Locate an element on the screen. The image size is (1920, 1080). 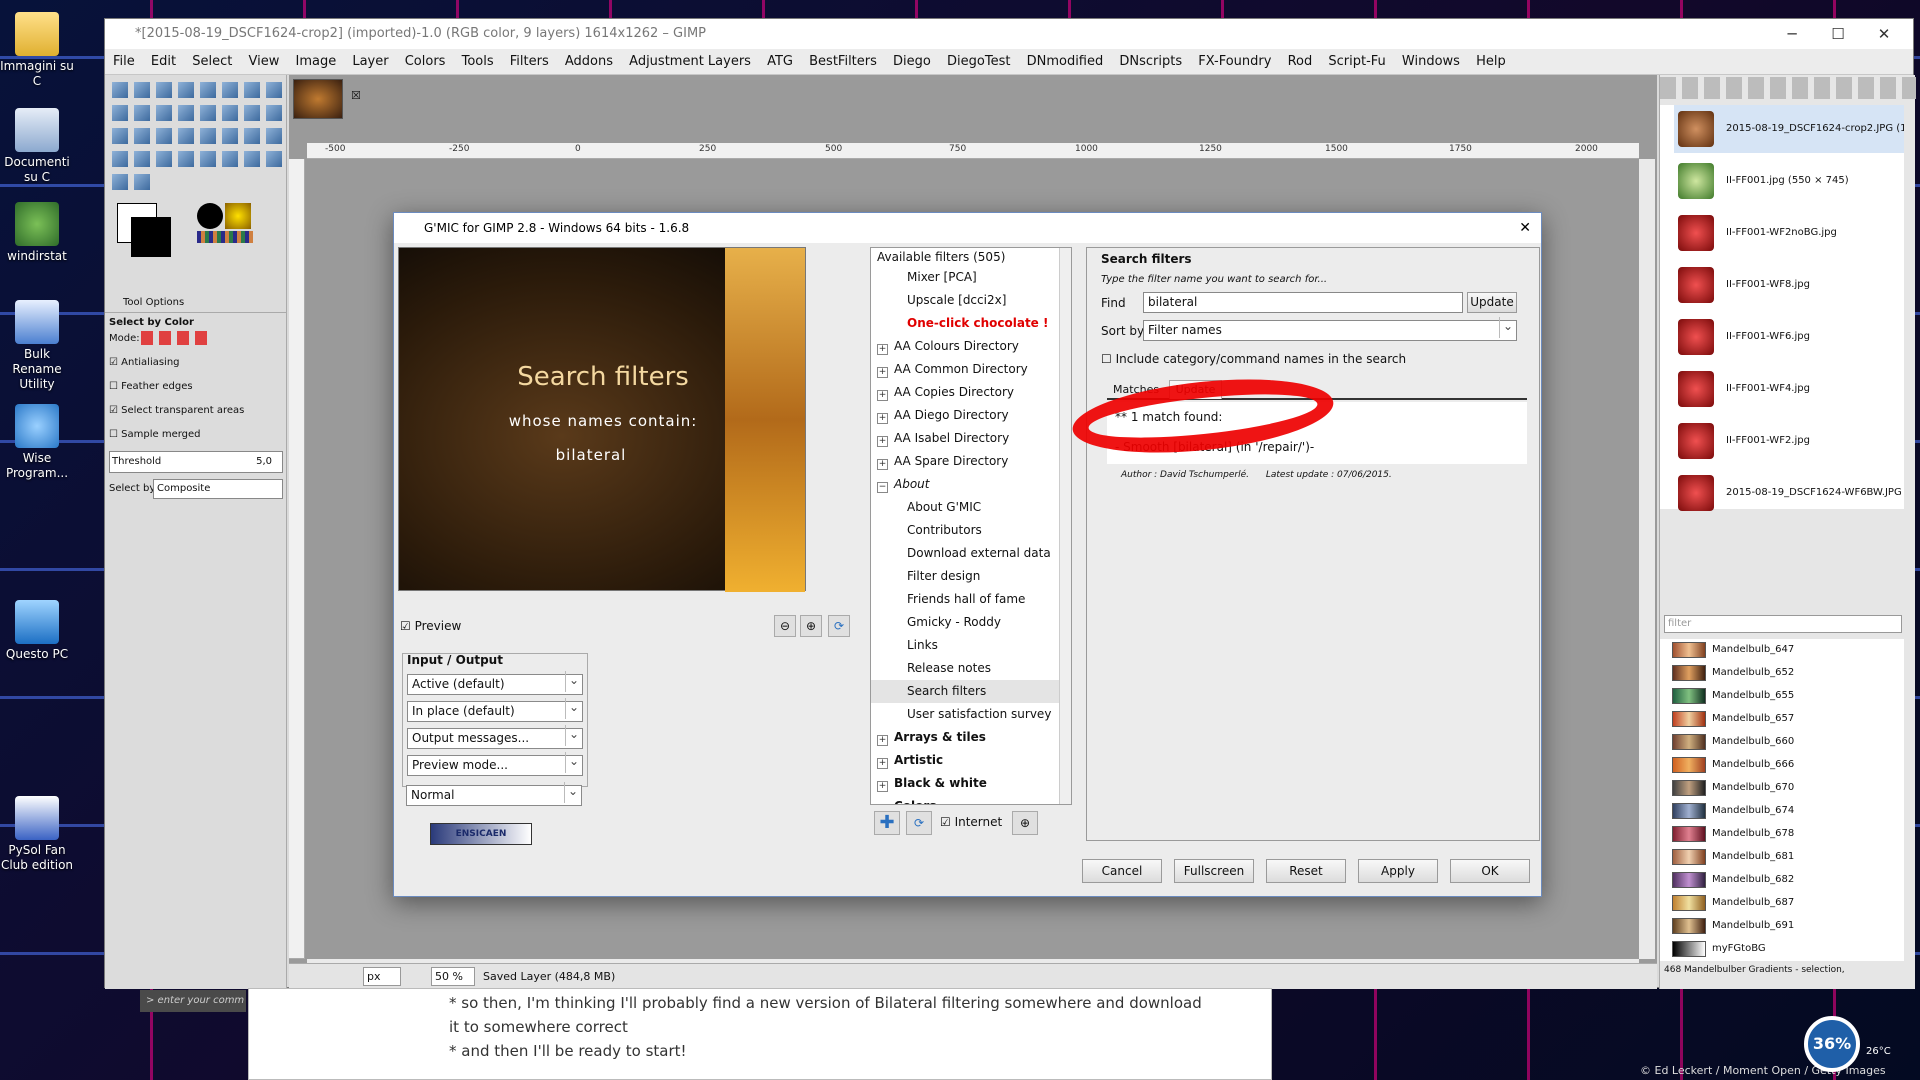
zoom-combo: 50 % is located at coordinates (453, 976).